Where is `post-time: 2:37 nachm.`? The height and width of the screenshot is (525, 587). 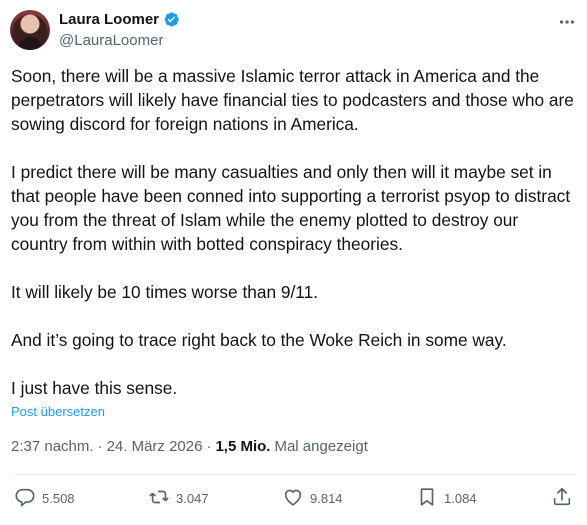
post-time: 2:37 nachm. is located at coordinates (52, 446).